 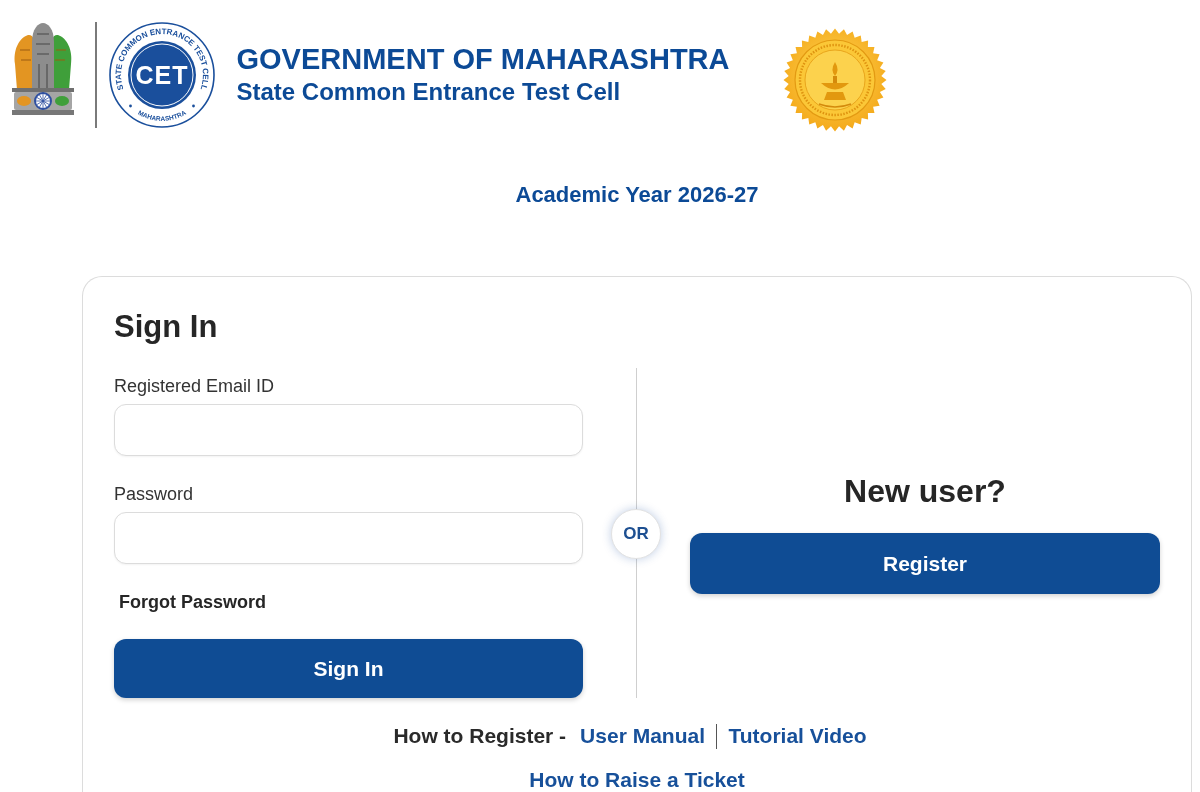 I want to click on field-label: Registered Email ID, so click(x=194, y=386).